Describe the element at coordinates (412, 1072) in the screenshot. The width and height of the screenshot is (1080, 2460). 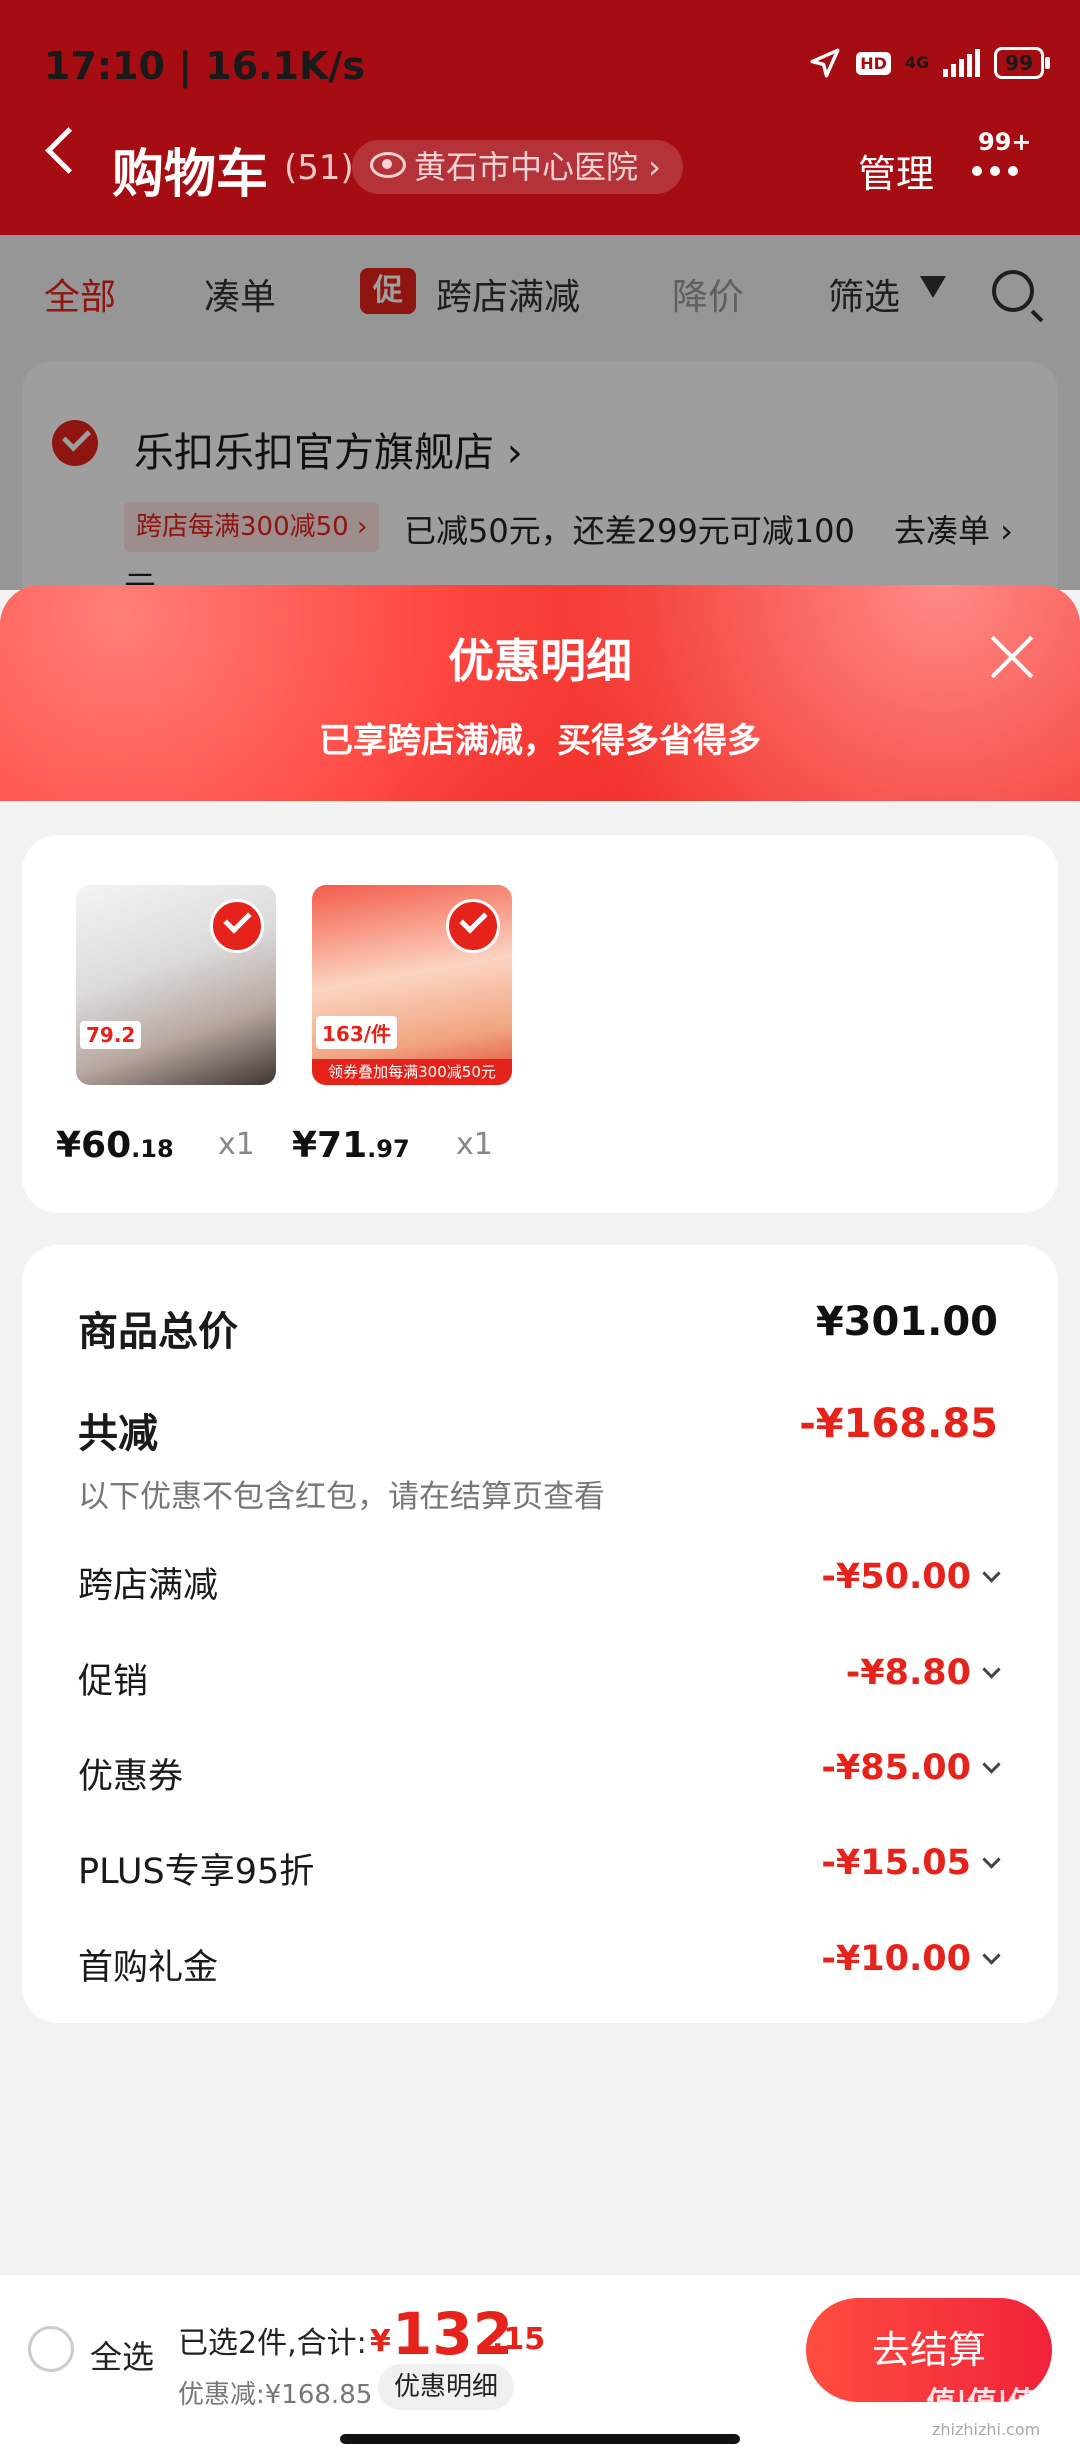
I see `thumb-caption: 领券叠加每满300减50元` at that location.